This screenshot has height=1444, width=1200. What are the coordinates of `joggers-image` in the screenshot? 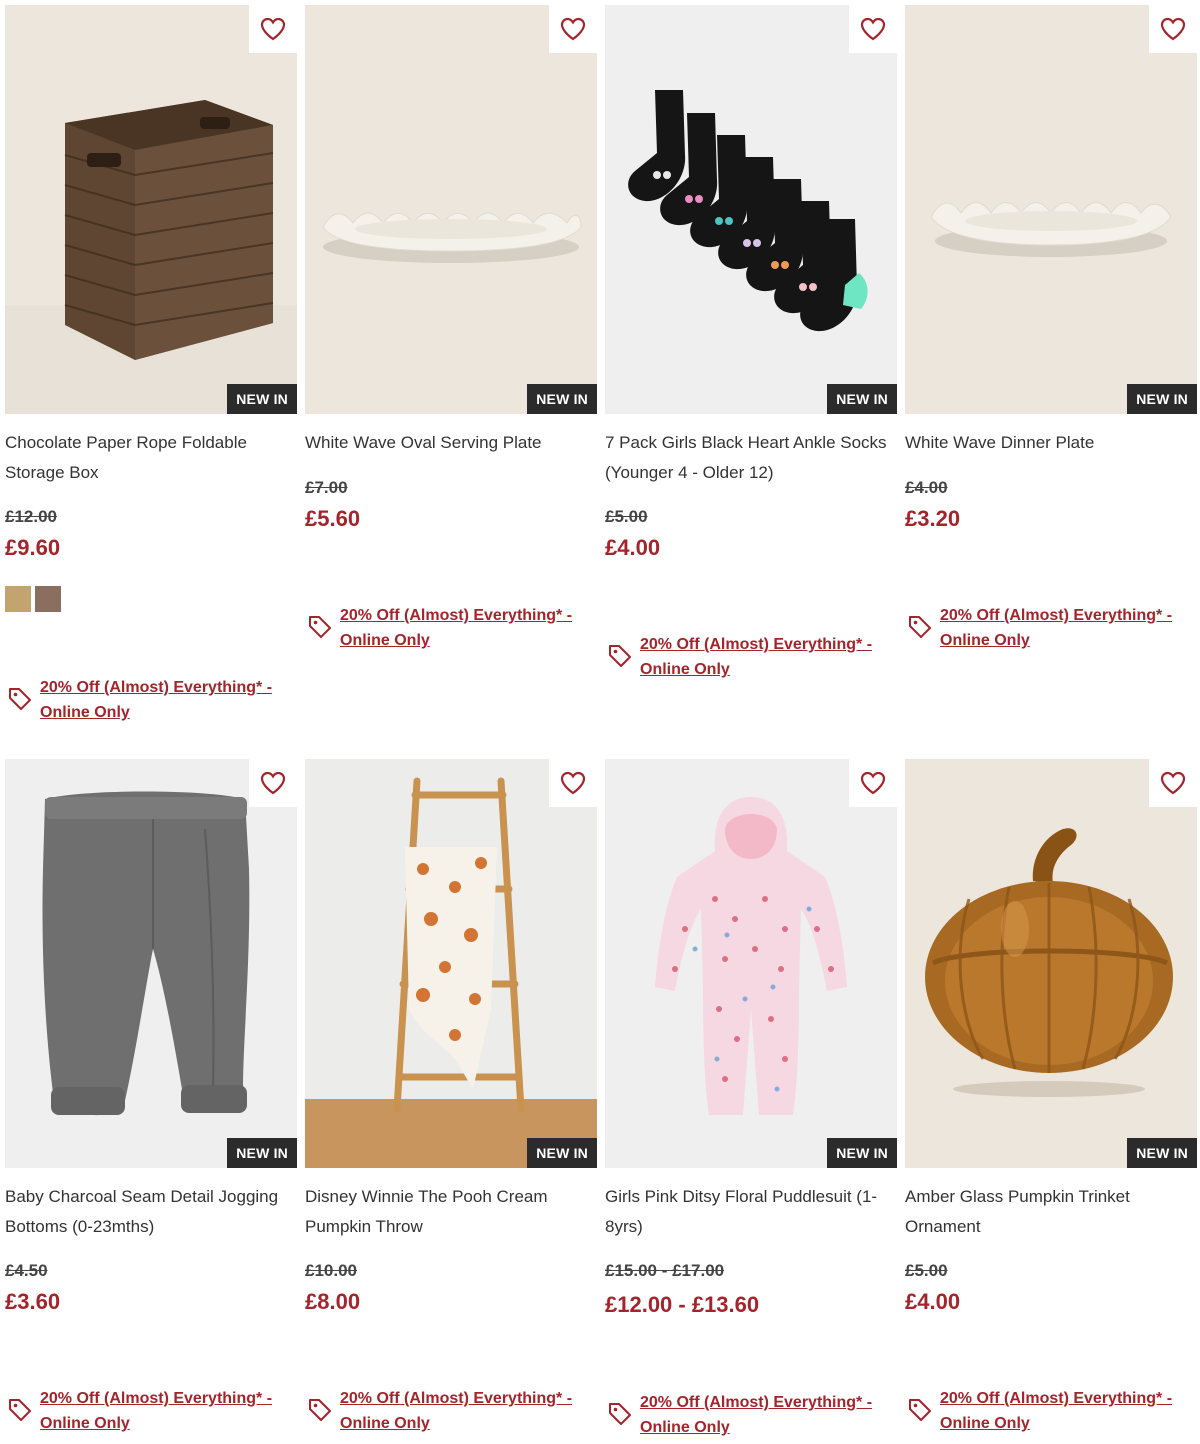 It's located at (151, 963).